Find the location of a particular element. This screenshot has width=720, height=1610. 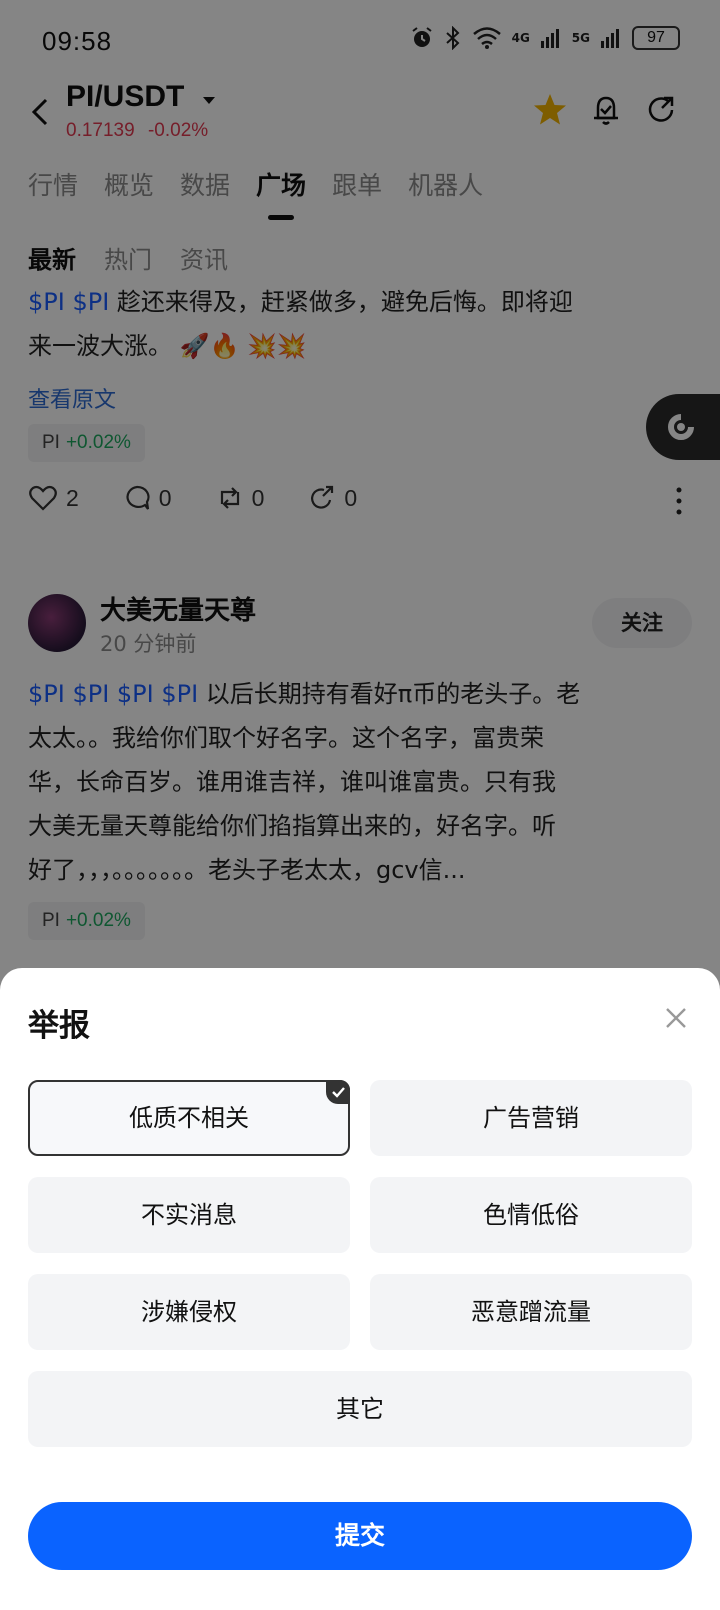

close-icon is located at coordinates (676, 1018).